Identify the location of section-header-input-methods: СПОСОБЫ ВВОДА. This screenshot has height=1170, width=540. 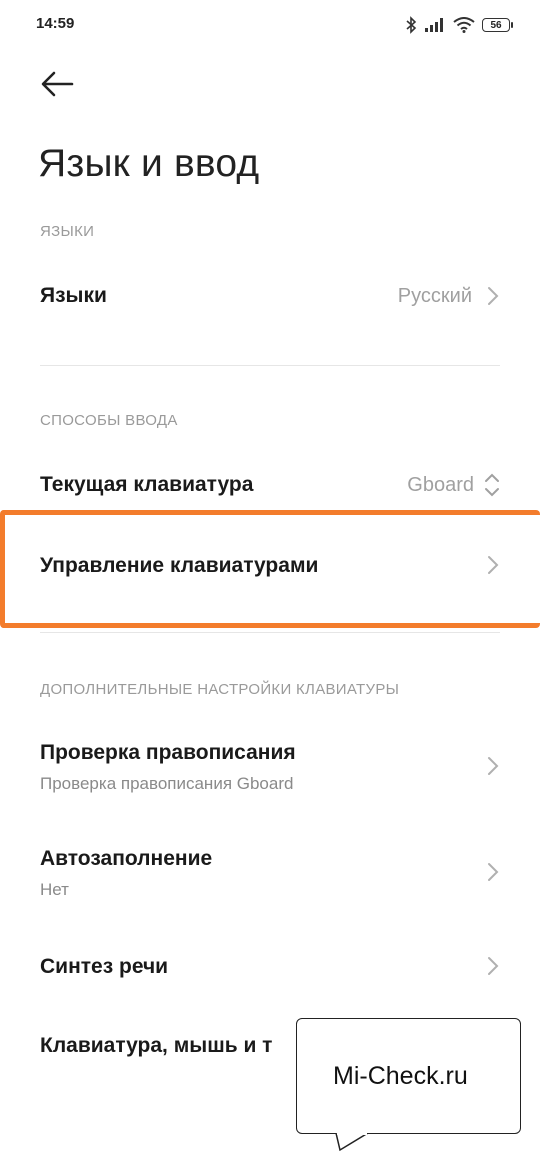
(109, 420).